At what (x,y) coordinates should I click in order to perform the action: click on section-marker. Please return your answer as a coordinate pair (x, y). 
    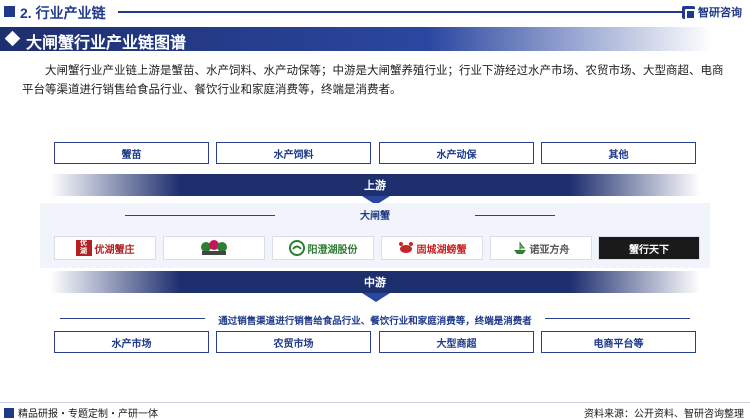
    Looking at the image, I should click on (9, 11).